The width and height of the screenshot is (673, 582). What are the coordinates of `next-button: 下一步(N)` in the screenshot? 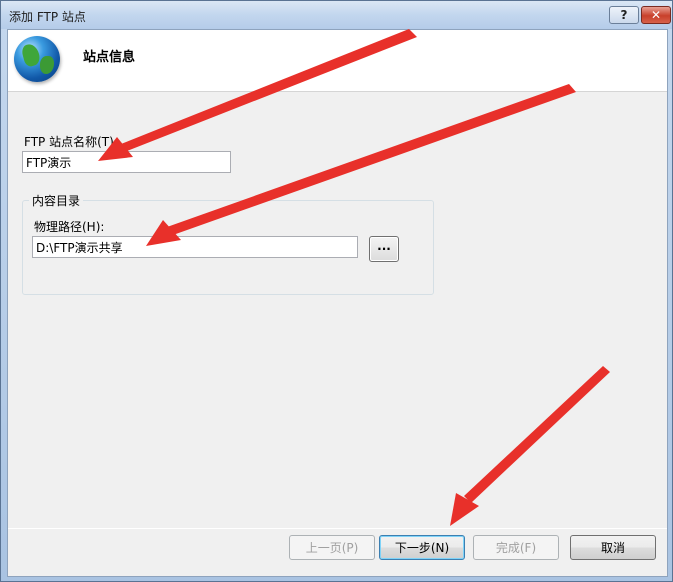 It's located at (422, 547).